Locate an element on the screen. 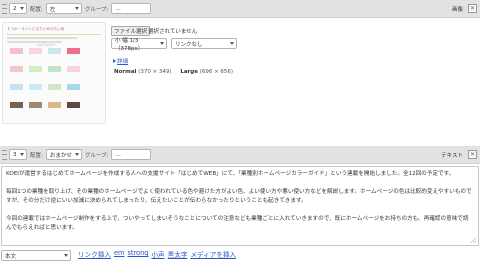 This screenshot has height=270, width=480. file-status: 選択されていません is located at coordinates (173, 32).